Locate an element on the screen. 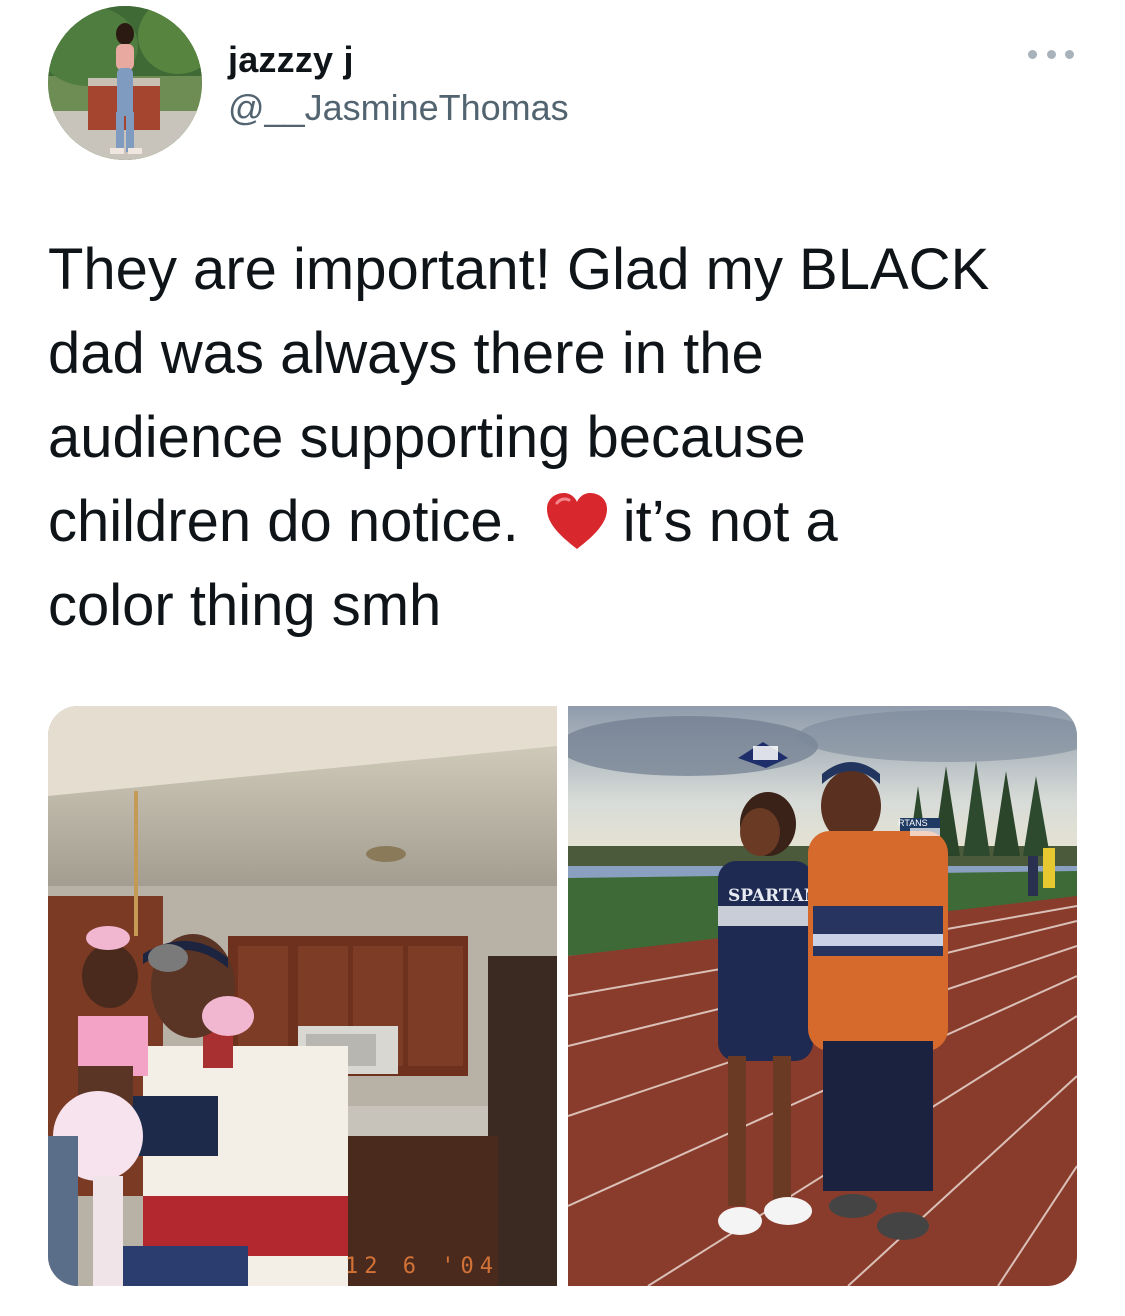 This screenshot has height=1316, width=1125. tweet-text-line: They are important! Glad my BLACK is located at coordinates (519, 269).